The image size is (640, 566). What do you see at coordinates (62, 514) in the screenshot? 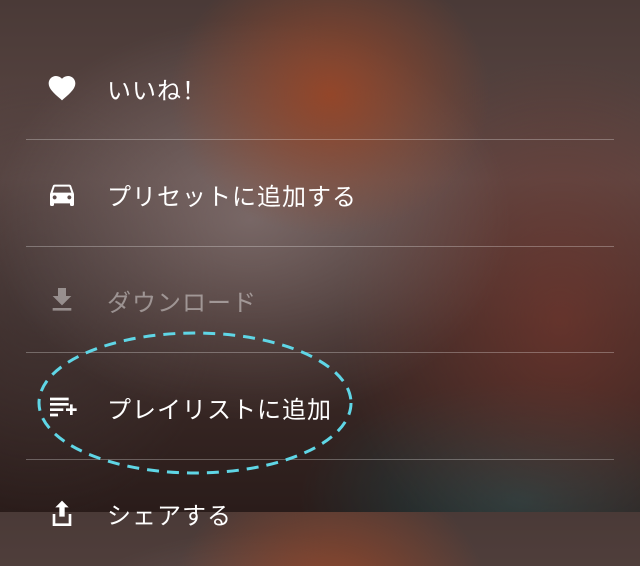
I see `share-icon` at bounding box center [62, 514].